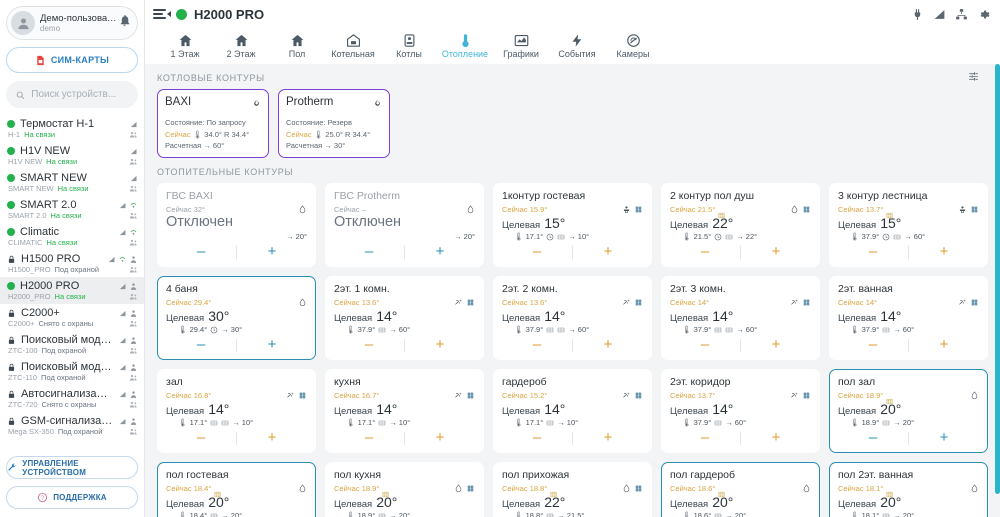 The height and width of the screenshot is (517, 1000). I want to click on tab-пол: Пол, so click(297, 46).